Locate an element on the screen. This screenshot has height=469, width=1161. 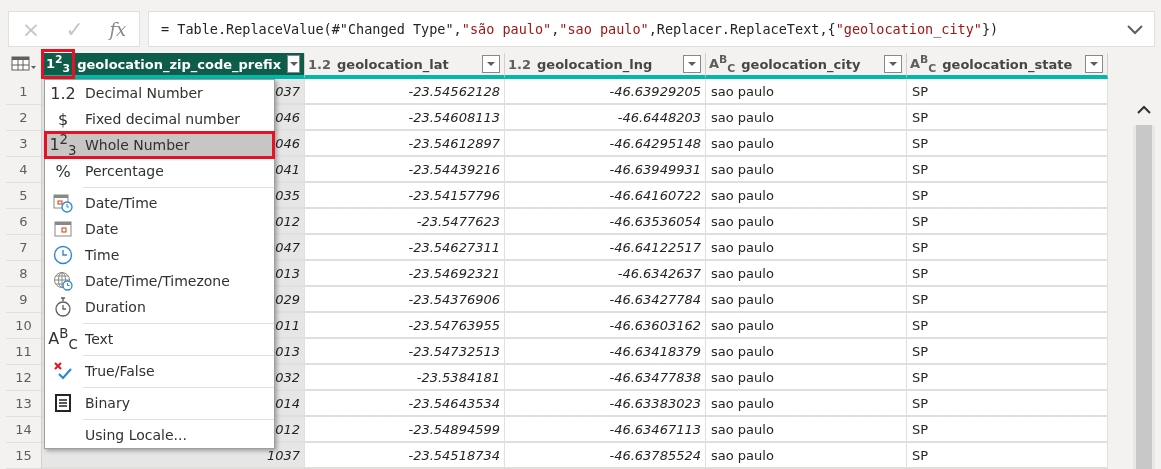
menu-item: 1.2 Decimal Number is located at coordinates (159, 93).